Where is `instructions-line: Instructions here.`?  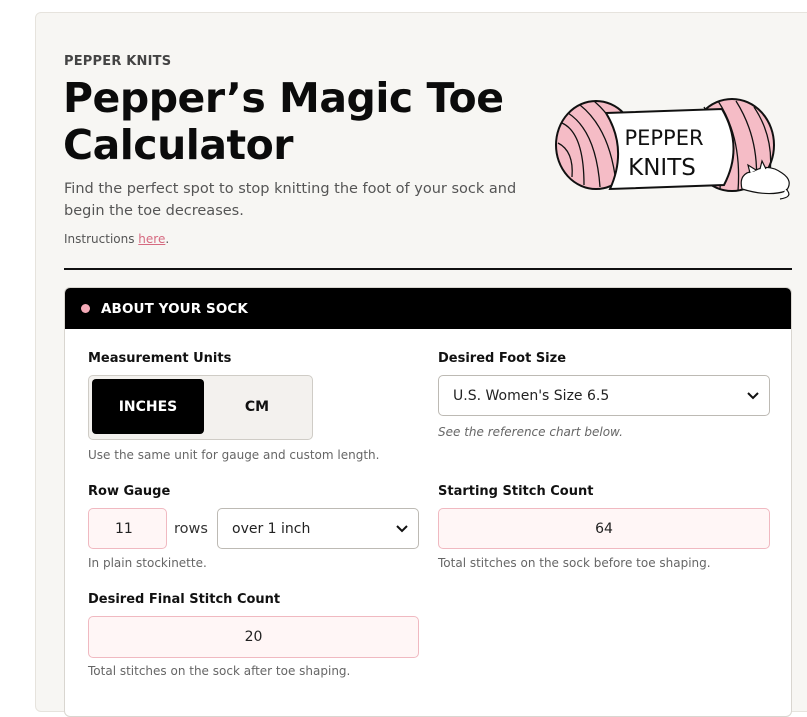
instructions-line: Instructions here. is located at coordinates (116, 239).